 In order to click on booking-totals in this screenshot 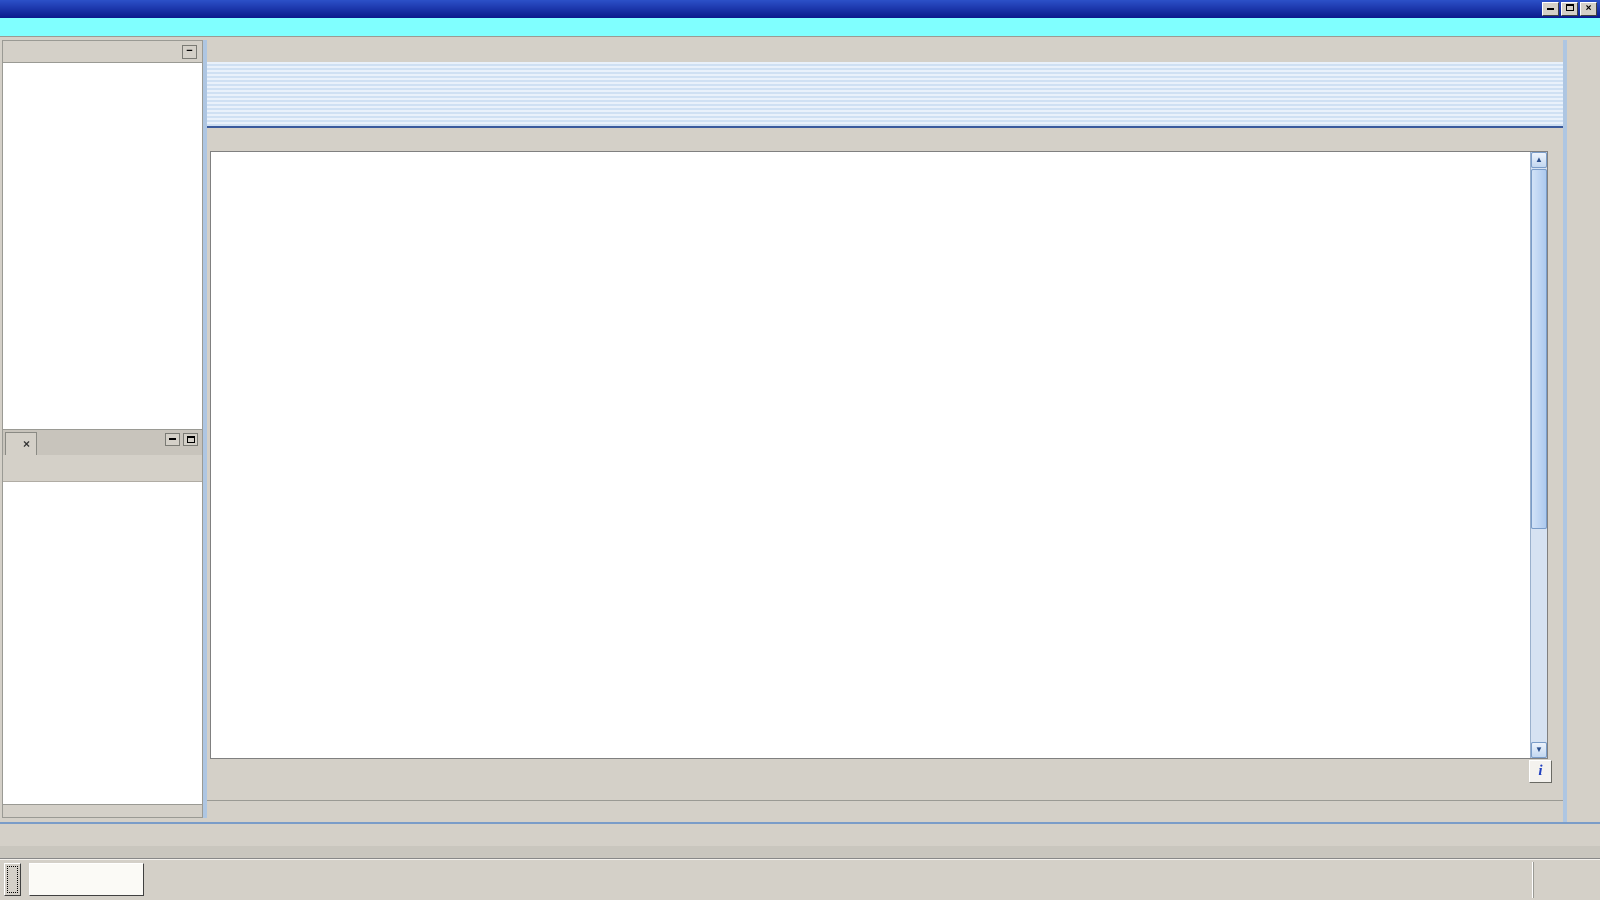, I will do `click(102, 810)`.